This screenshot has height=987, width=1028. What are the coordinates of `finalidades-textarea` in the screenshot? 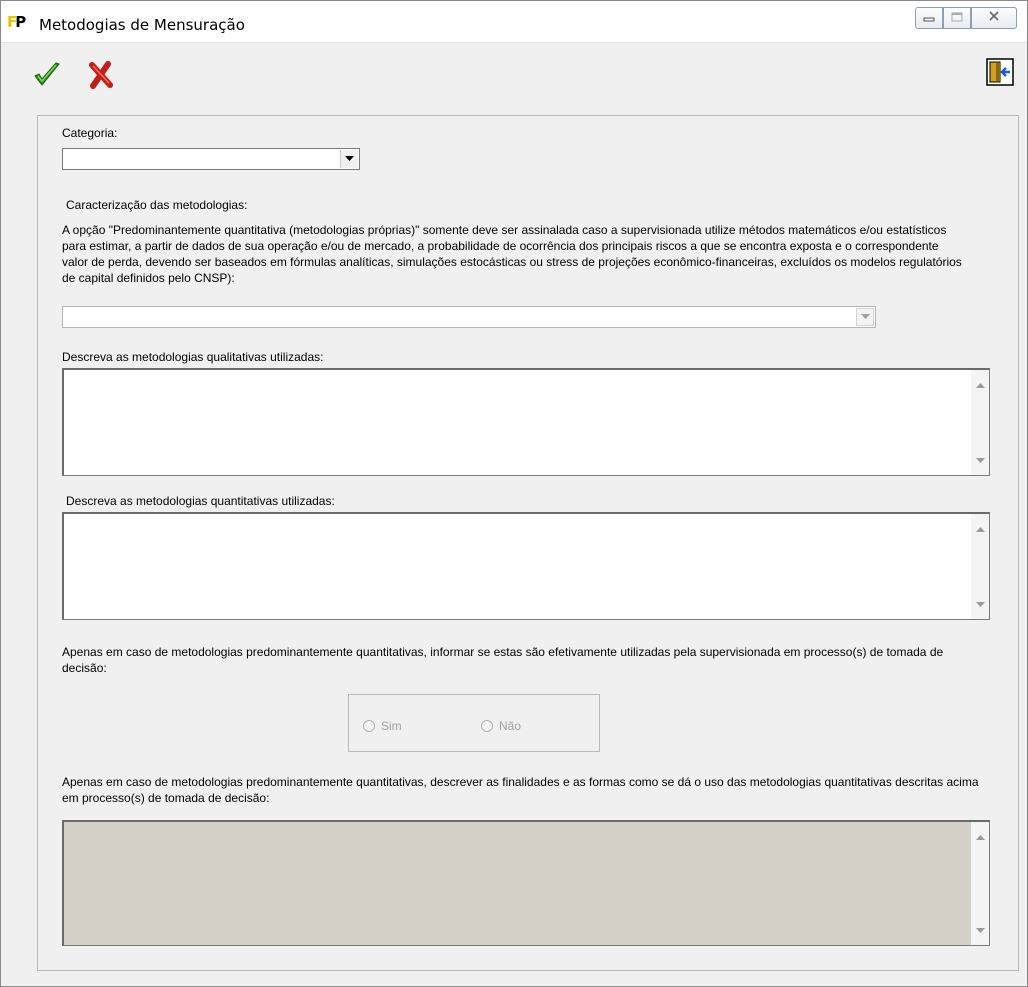 It's located at (526, 883).